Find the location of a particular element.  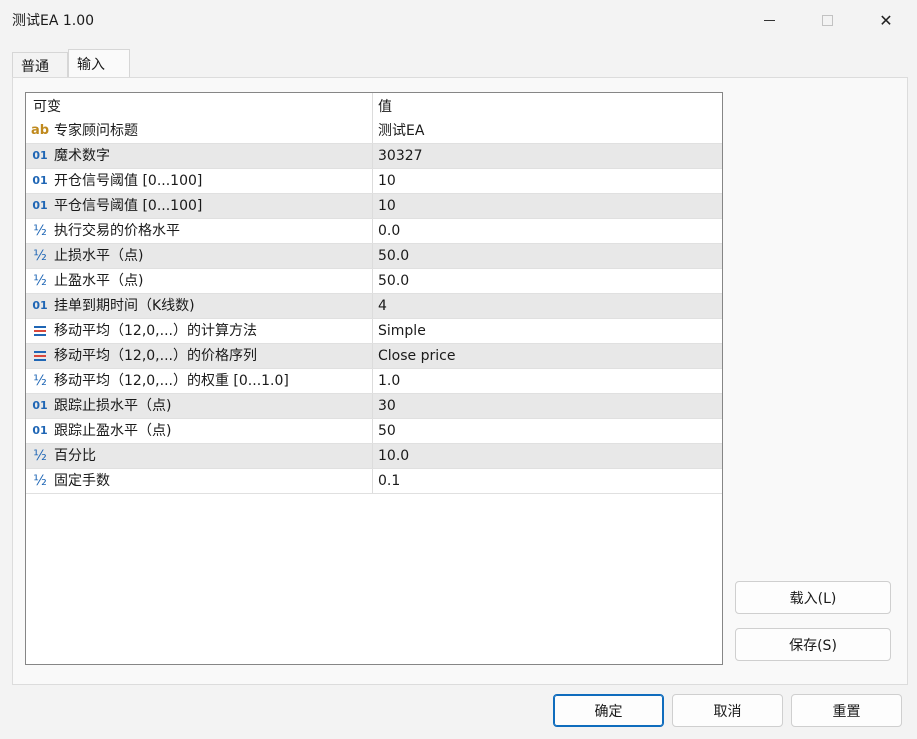

row-value-cell: 0.1 is located at coordinates (389, 481).